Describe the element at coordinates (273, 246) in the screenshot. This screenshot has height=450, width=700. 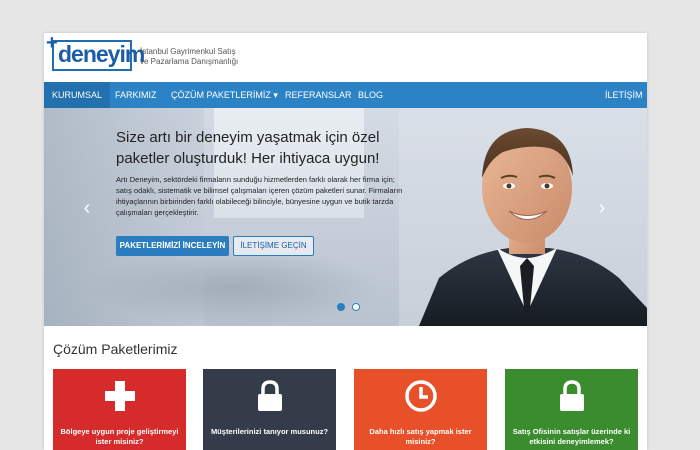
I see `contact-button: İLETİŞİME GEÇİN` at that location.